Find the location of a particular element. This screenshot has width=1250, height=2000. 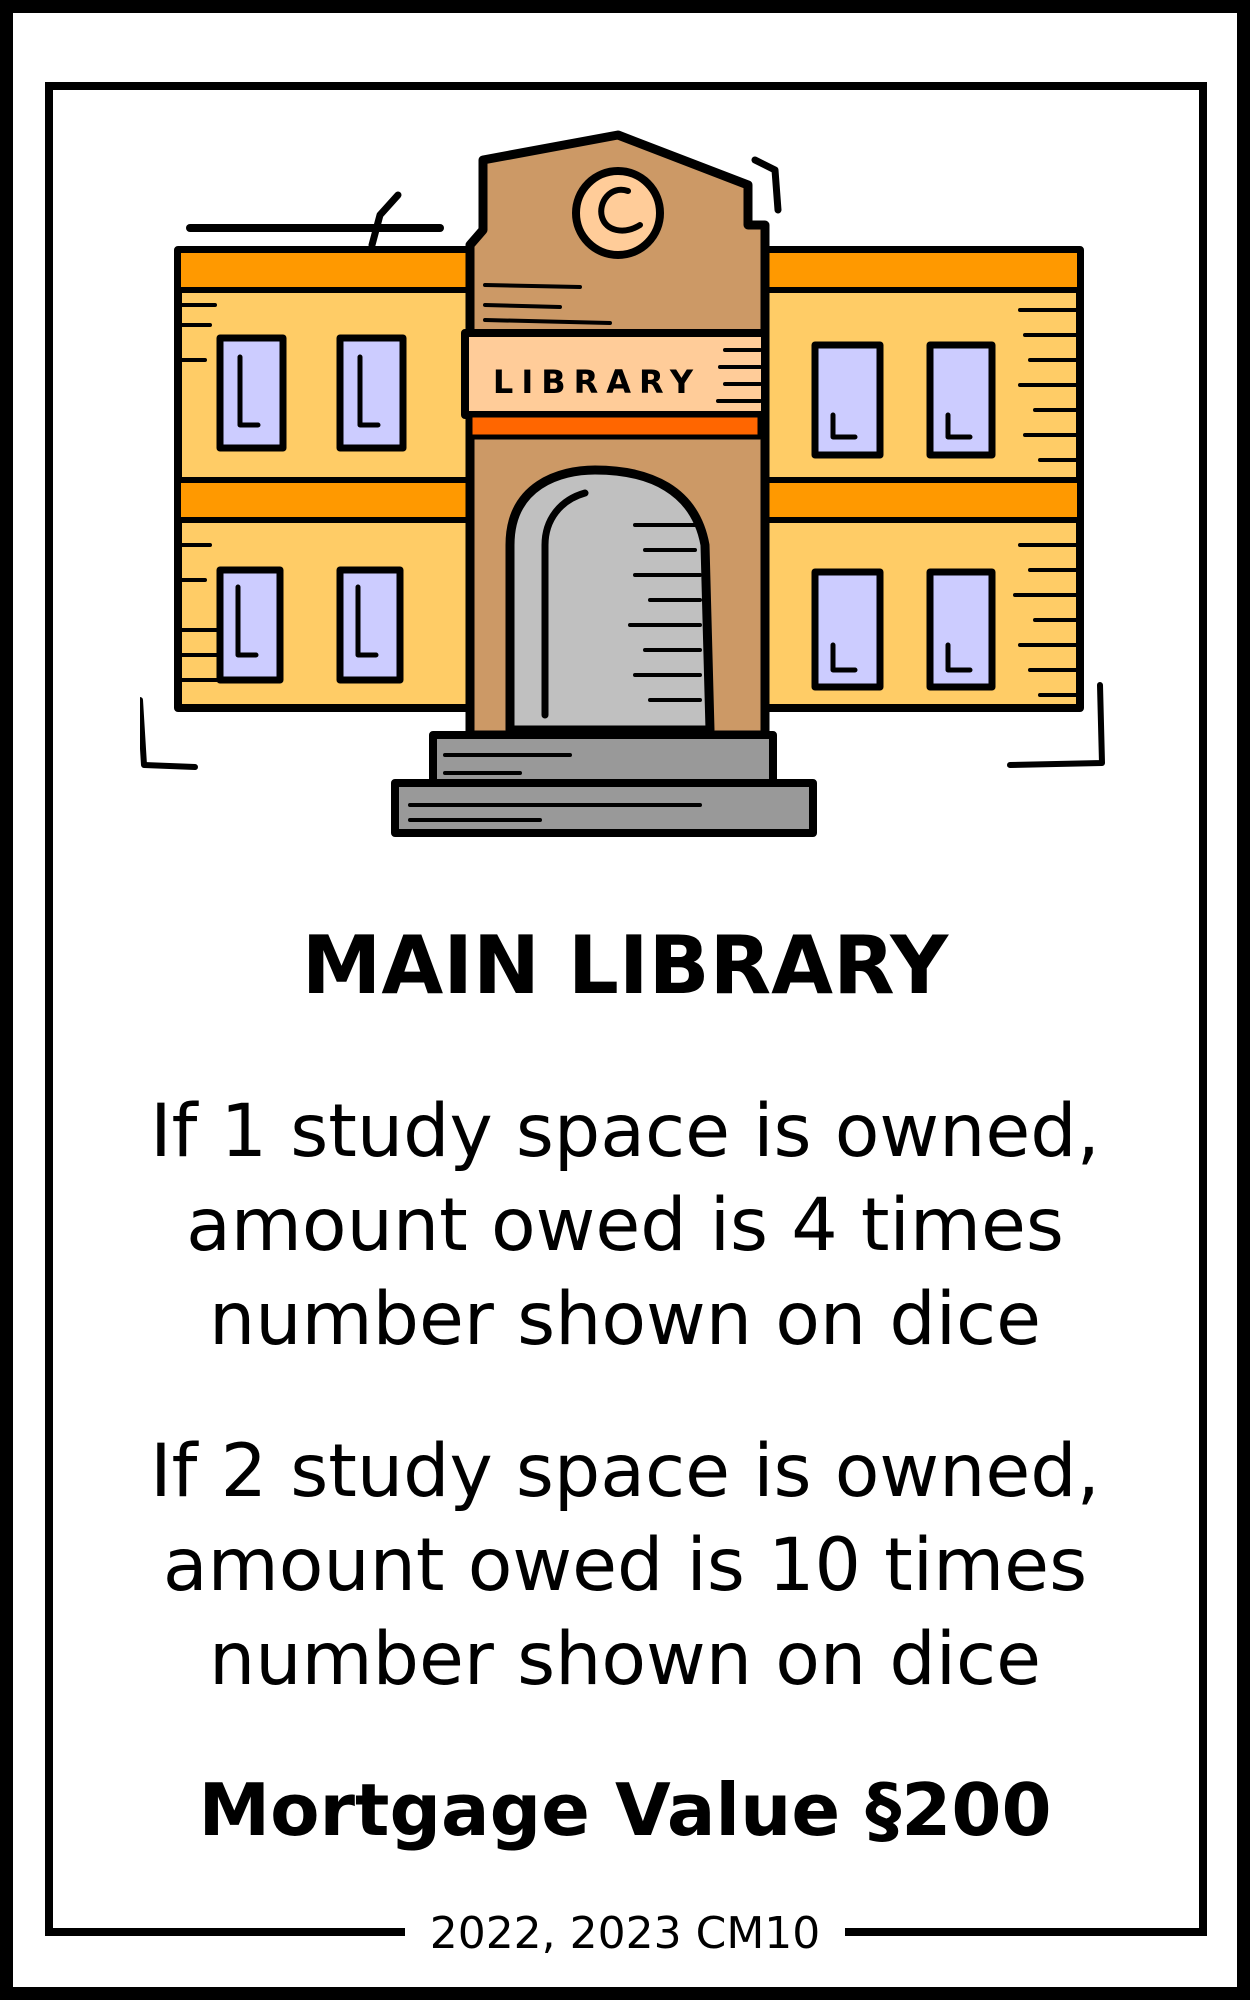

library-sign-text: LIBRARY is located at coordinates (597, 382).